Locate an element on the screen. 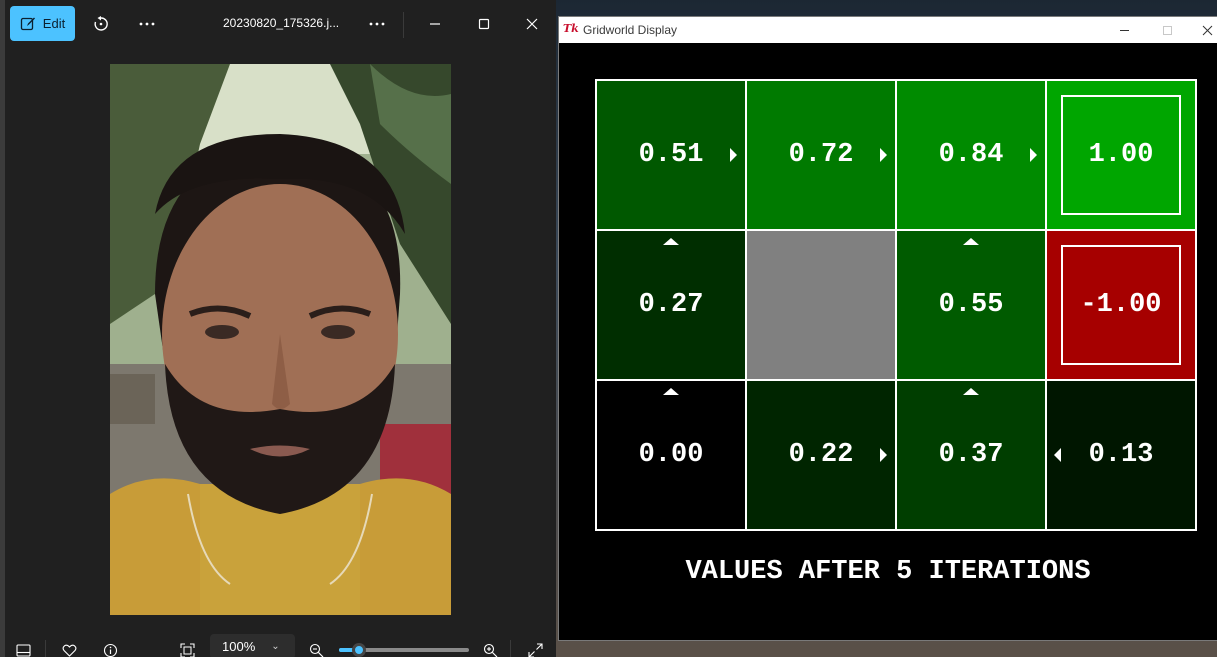 The width and height of the screenshot is (1217, 657). filmstrip-icon is located at coordinates (23, 650).